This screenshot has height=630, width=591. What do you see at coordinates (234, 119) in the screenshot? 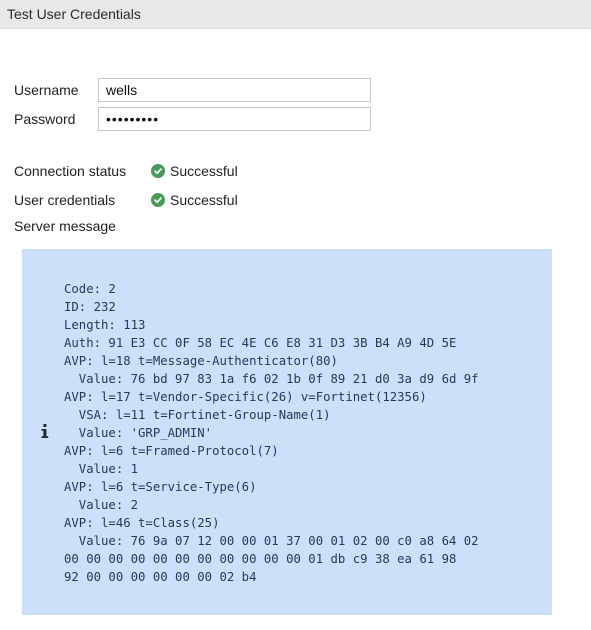
I see `password-field: •••••••••` at bounding box center [234, 119].